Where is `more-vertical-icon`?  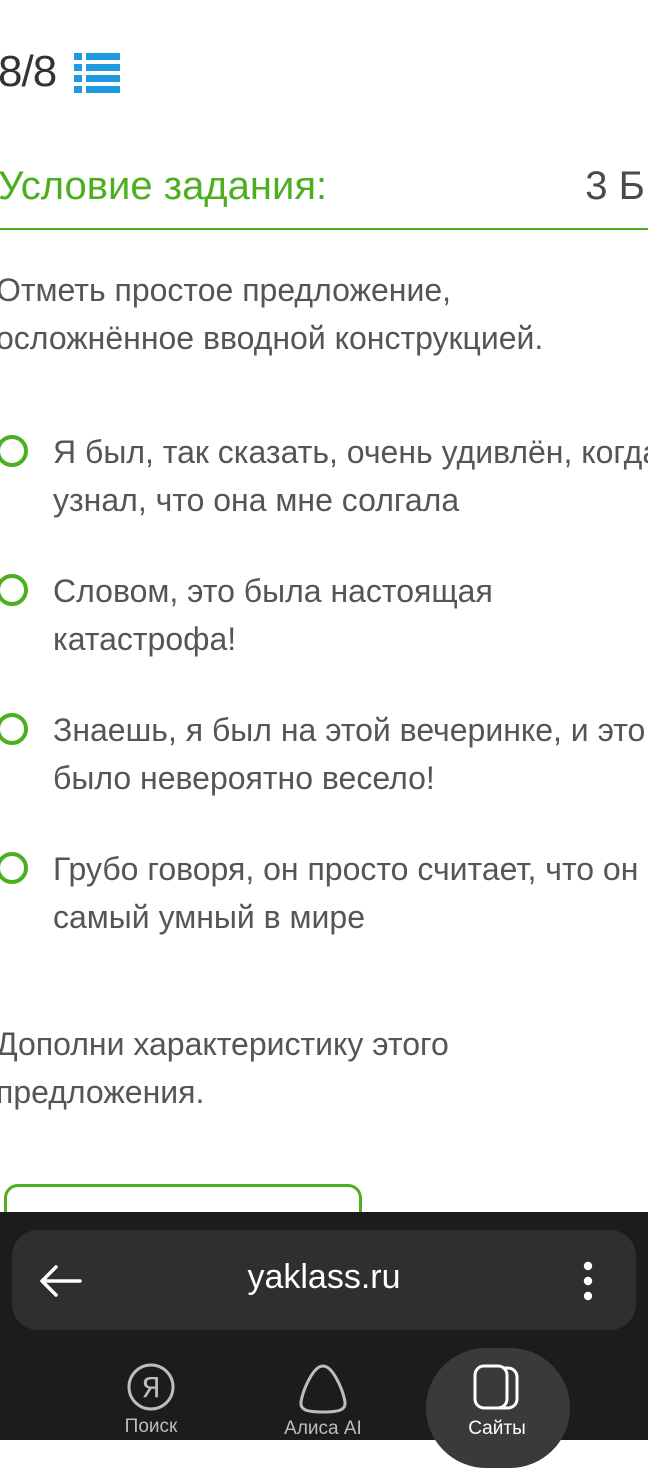
more-vertical-icon is located at coordinates (588, 1281).